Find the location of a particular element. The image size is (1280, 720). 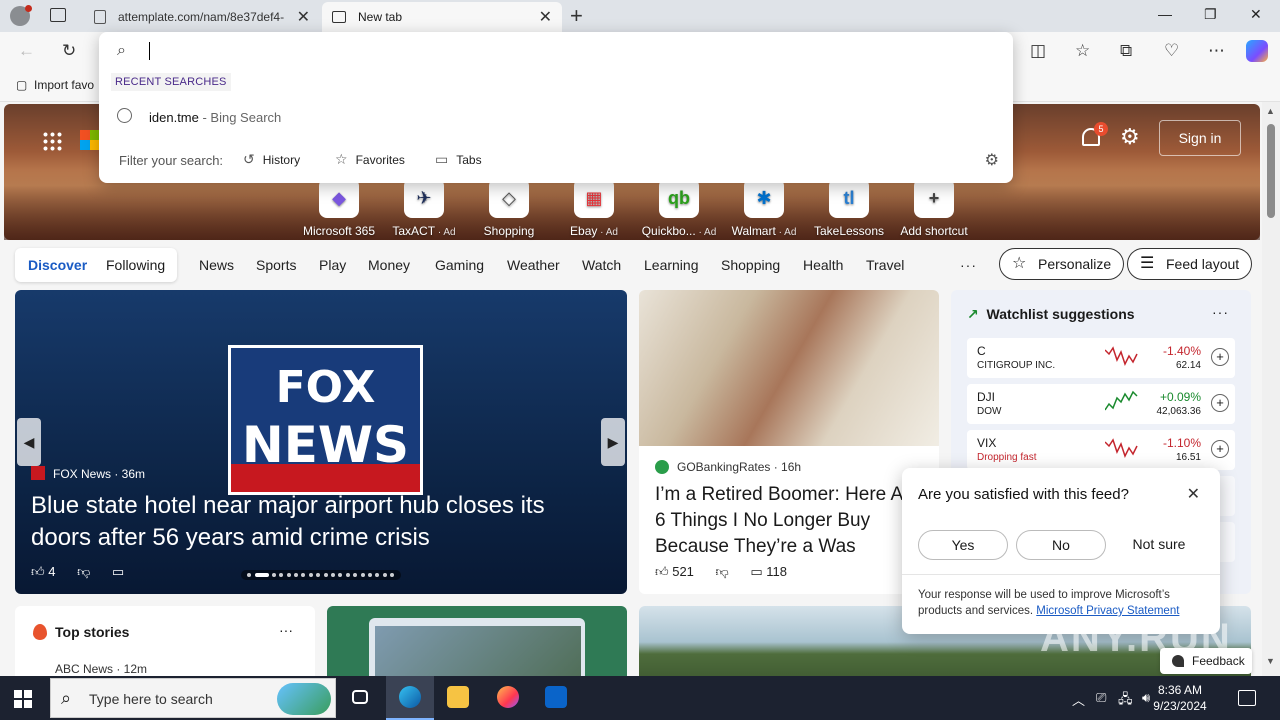

nav-sports: Sports is located at coordinates (276, 265).